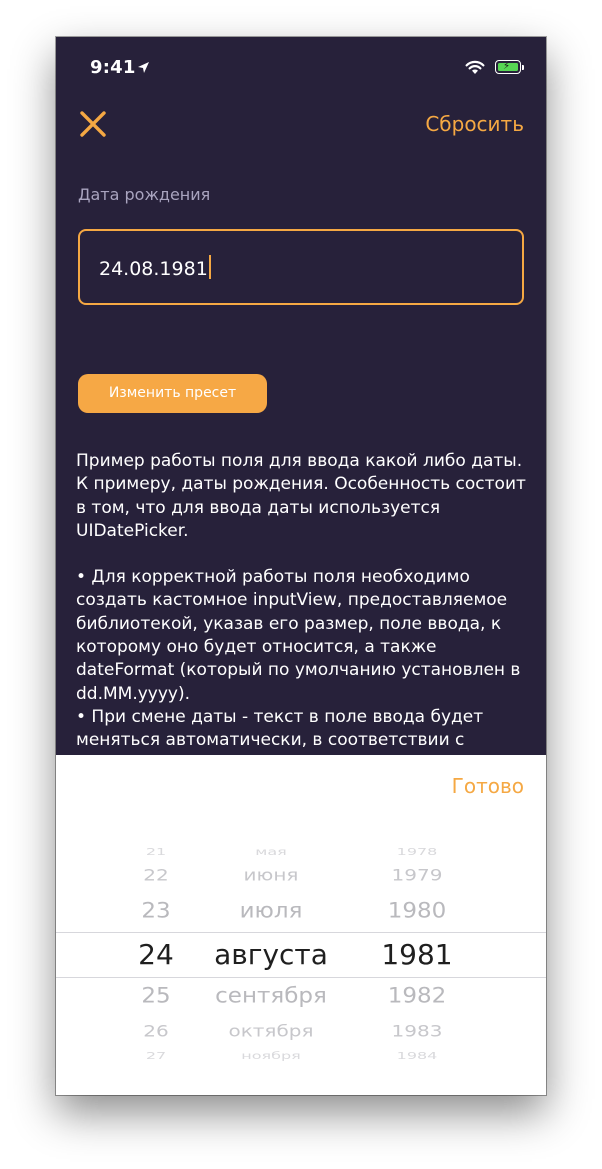  Describe the element at coordinates (417, 910) in the screenshot. I see `picker-year: 1980` at that location.